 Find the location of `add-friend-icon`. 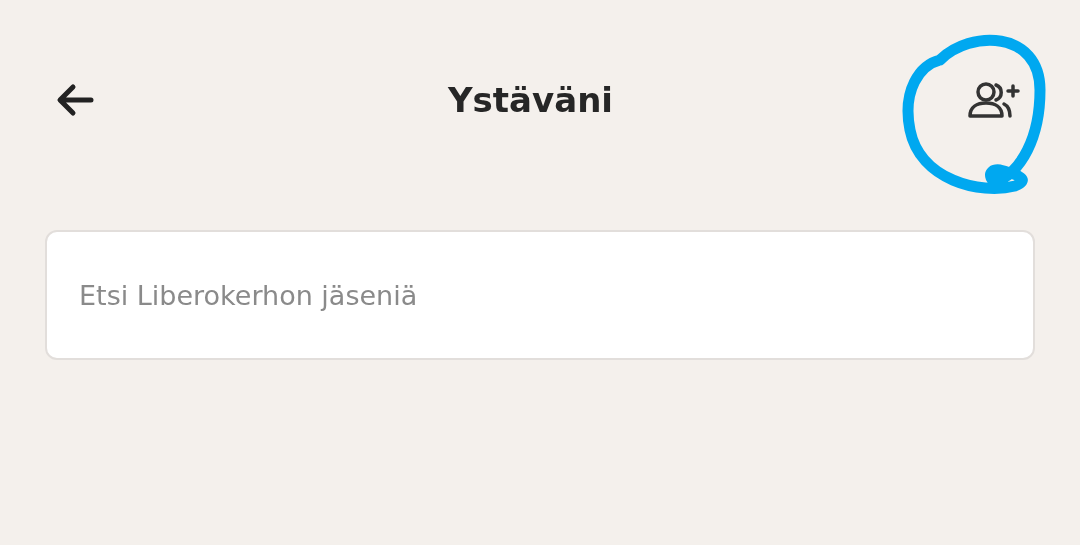

add-friend-icon is located at coordinates (993, 100).